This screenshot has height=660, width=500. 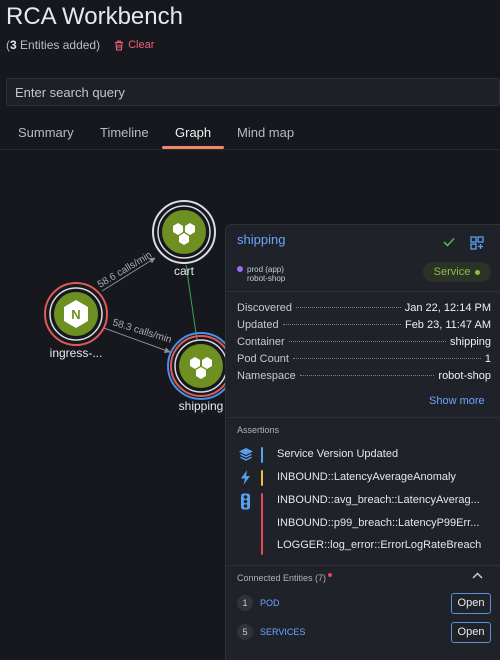 I want to click on tag-dot, so click(x=240, y=269).